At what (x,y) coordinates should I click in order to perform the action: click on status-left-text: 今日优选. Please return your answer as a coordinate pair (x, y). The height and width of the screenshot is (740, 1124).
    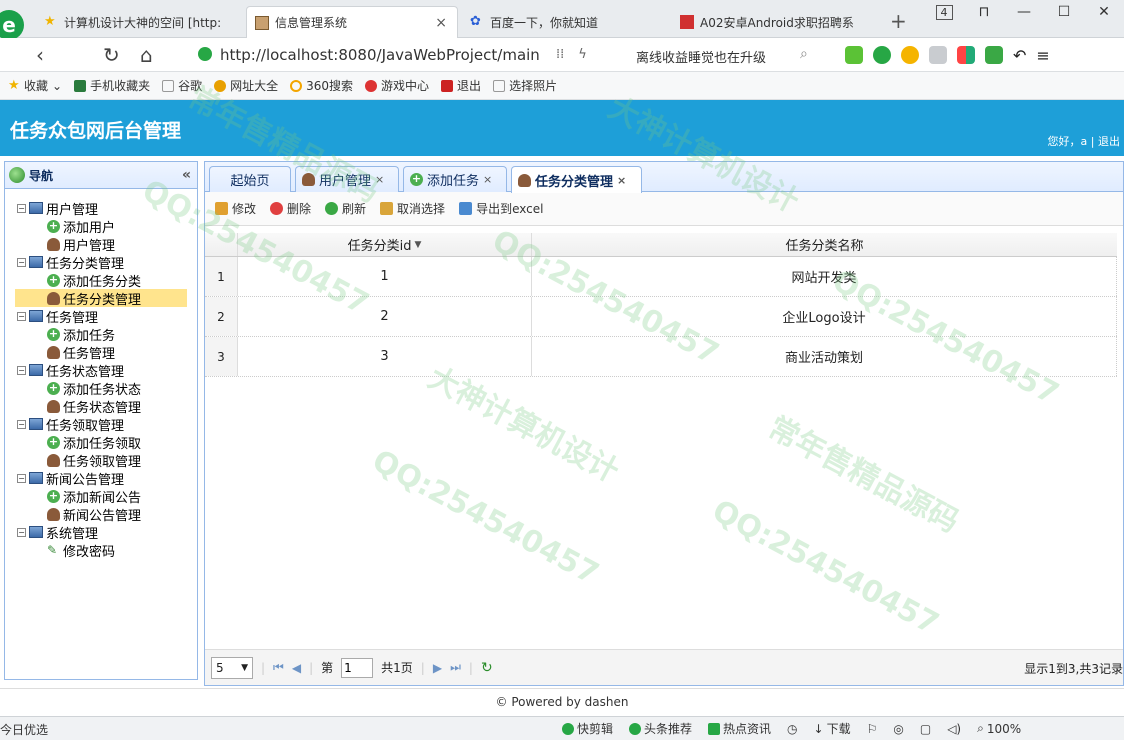
    Looking at the image, I should click on (24, 729).